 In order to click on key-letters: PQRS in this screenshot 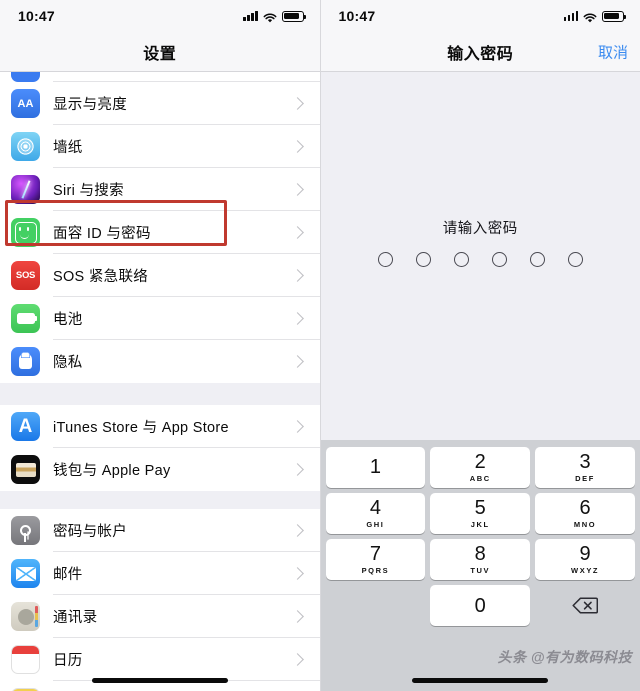, I will do `click(375, 570)`.